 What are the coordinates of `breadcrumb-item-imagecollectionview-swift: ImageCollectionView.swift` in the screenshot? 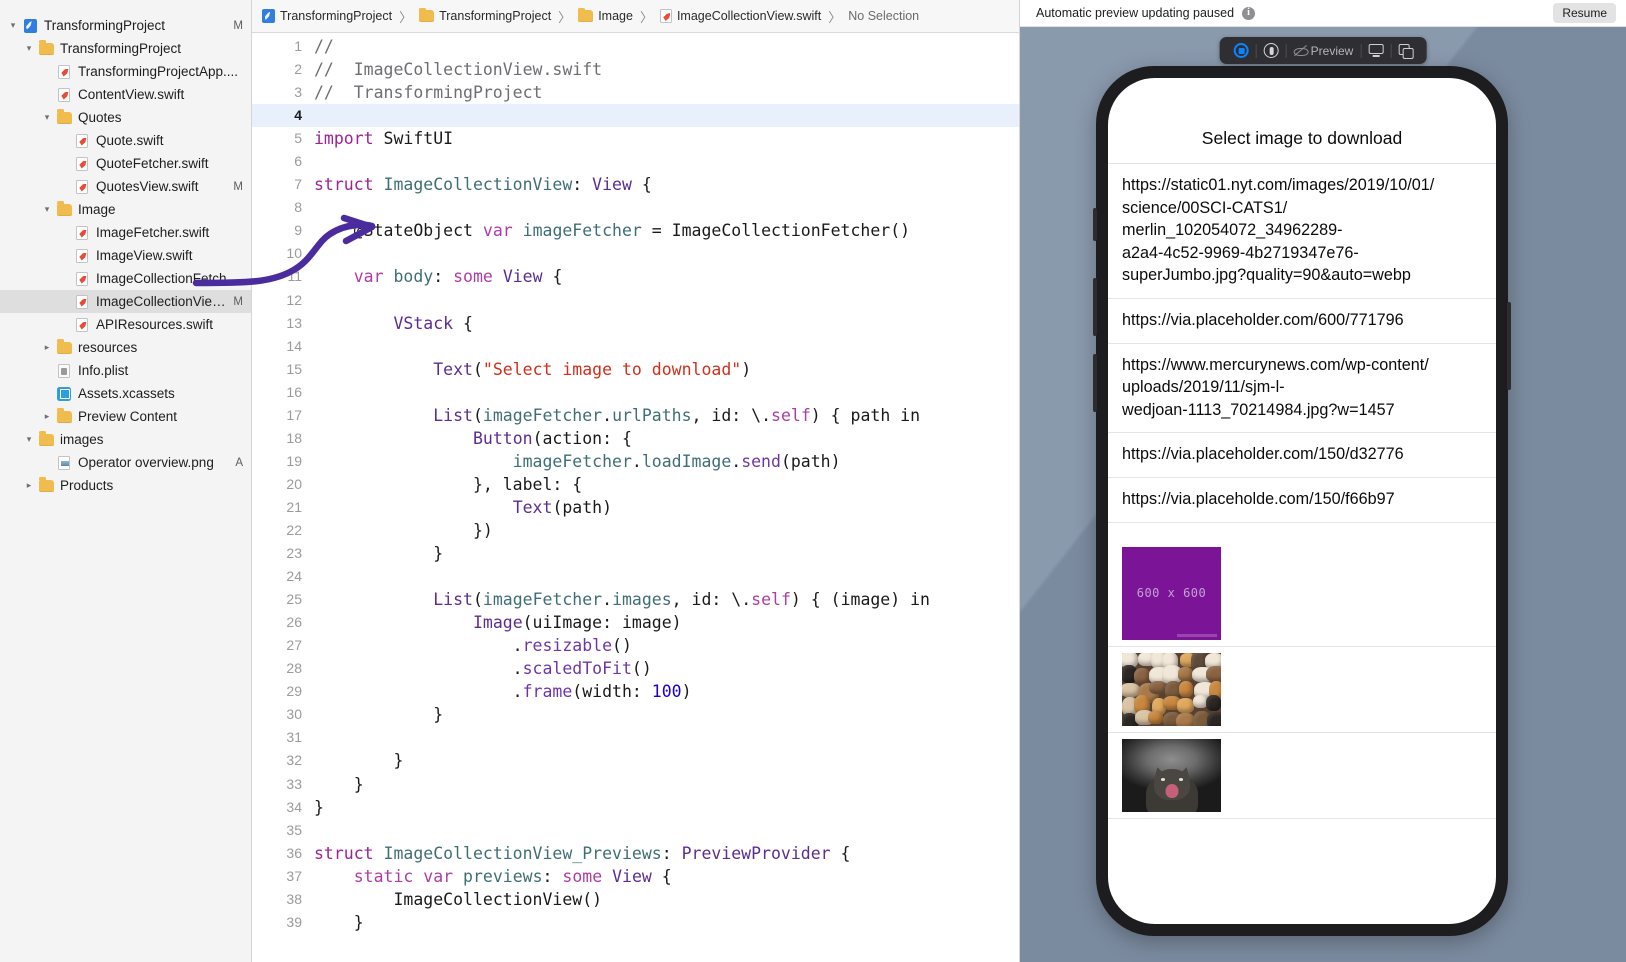 It's located at (740, 16).